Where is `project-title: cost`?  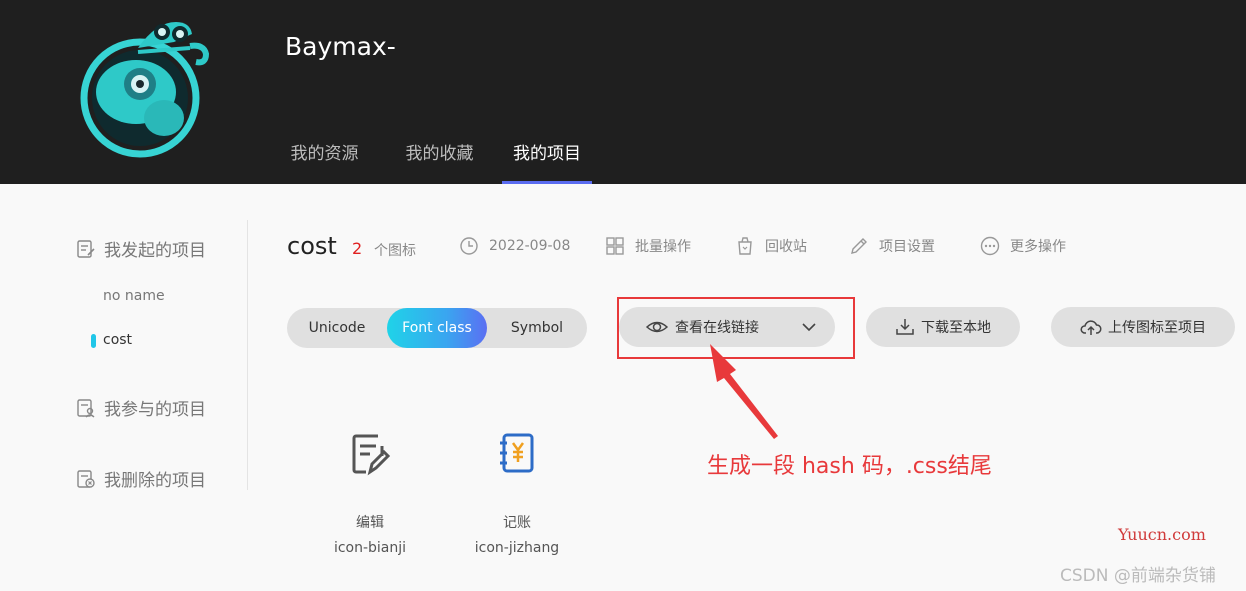
project-title: cost is located at coordinates (312, 246).